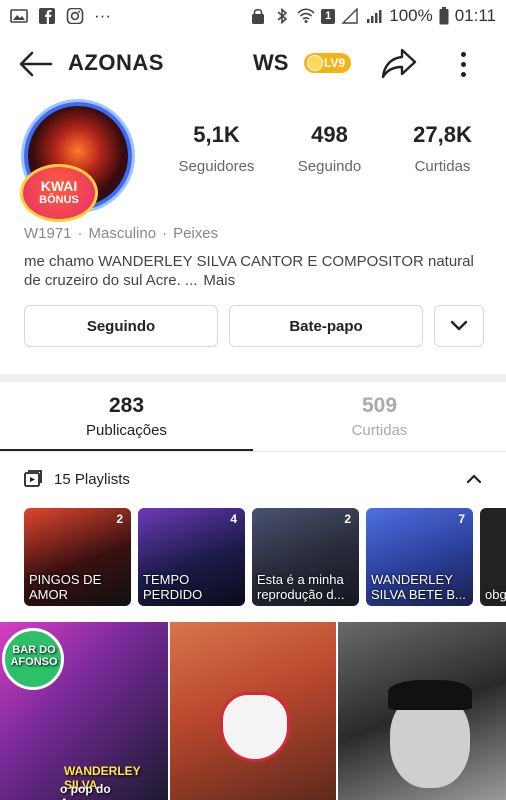  I want to click on wifi-icon, so click(306, 15).